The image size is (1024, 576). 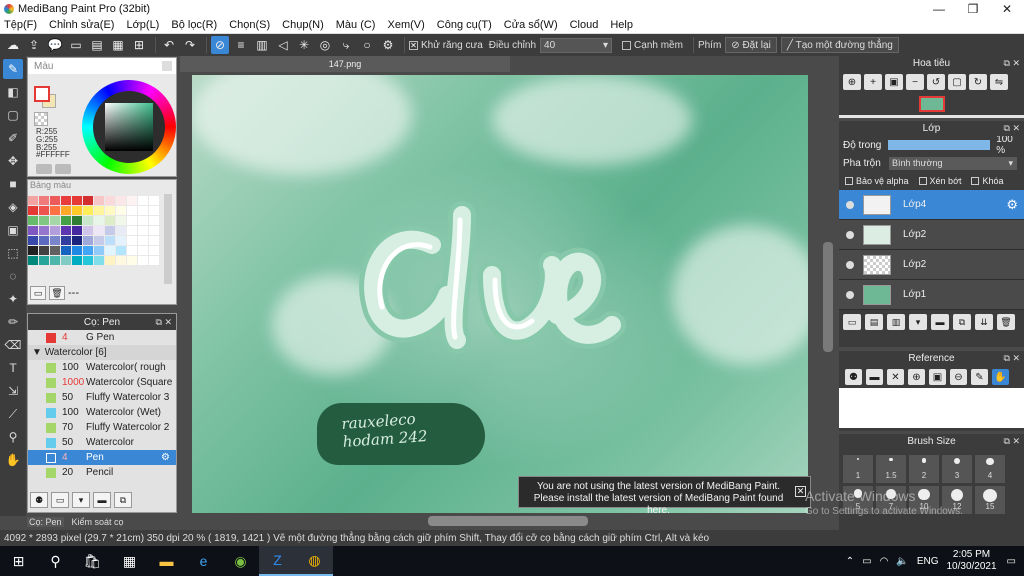 I want to click on new-palette-icon: ▭, so click(x=38, y=293).